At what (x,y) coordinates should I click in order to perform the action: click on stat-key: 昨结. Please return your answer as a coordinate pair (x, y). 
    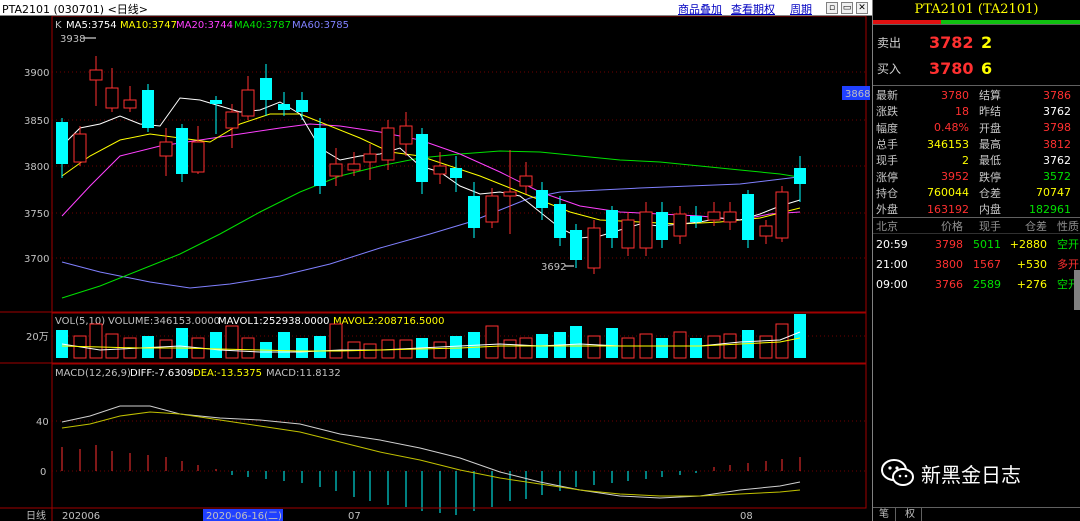
    Looking at the image, I should click on (990, 112).